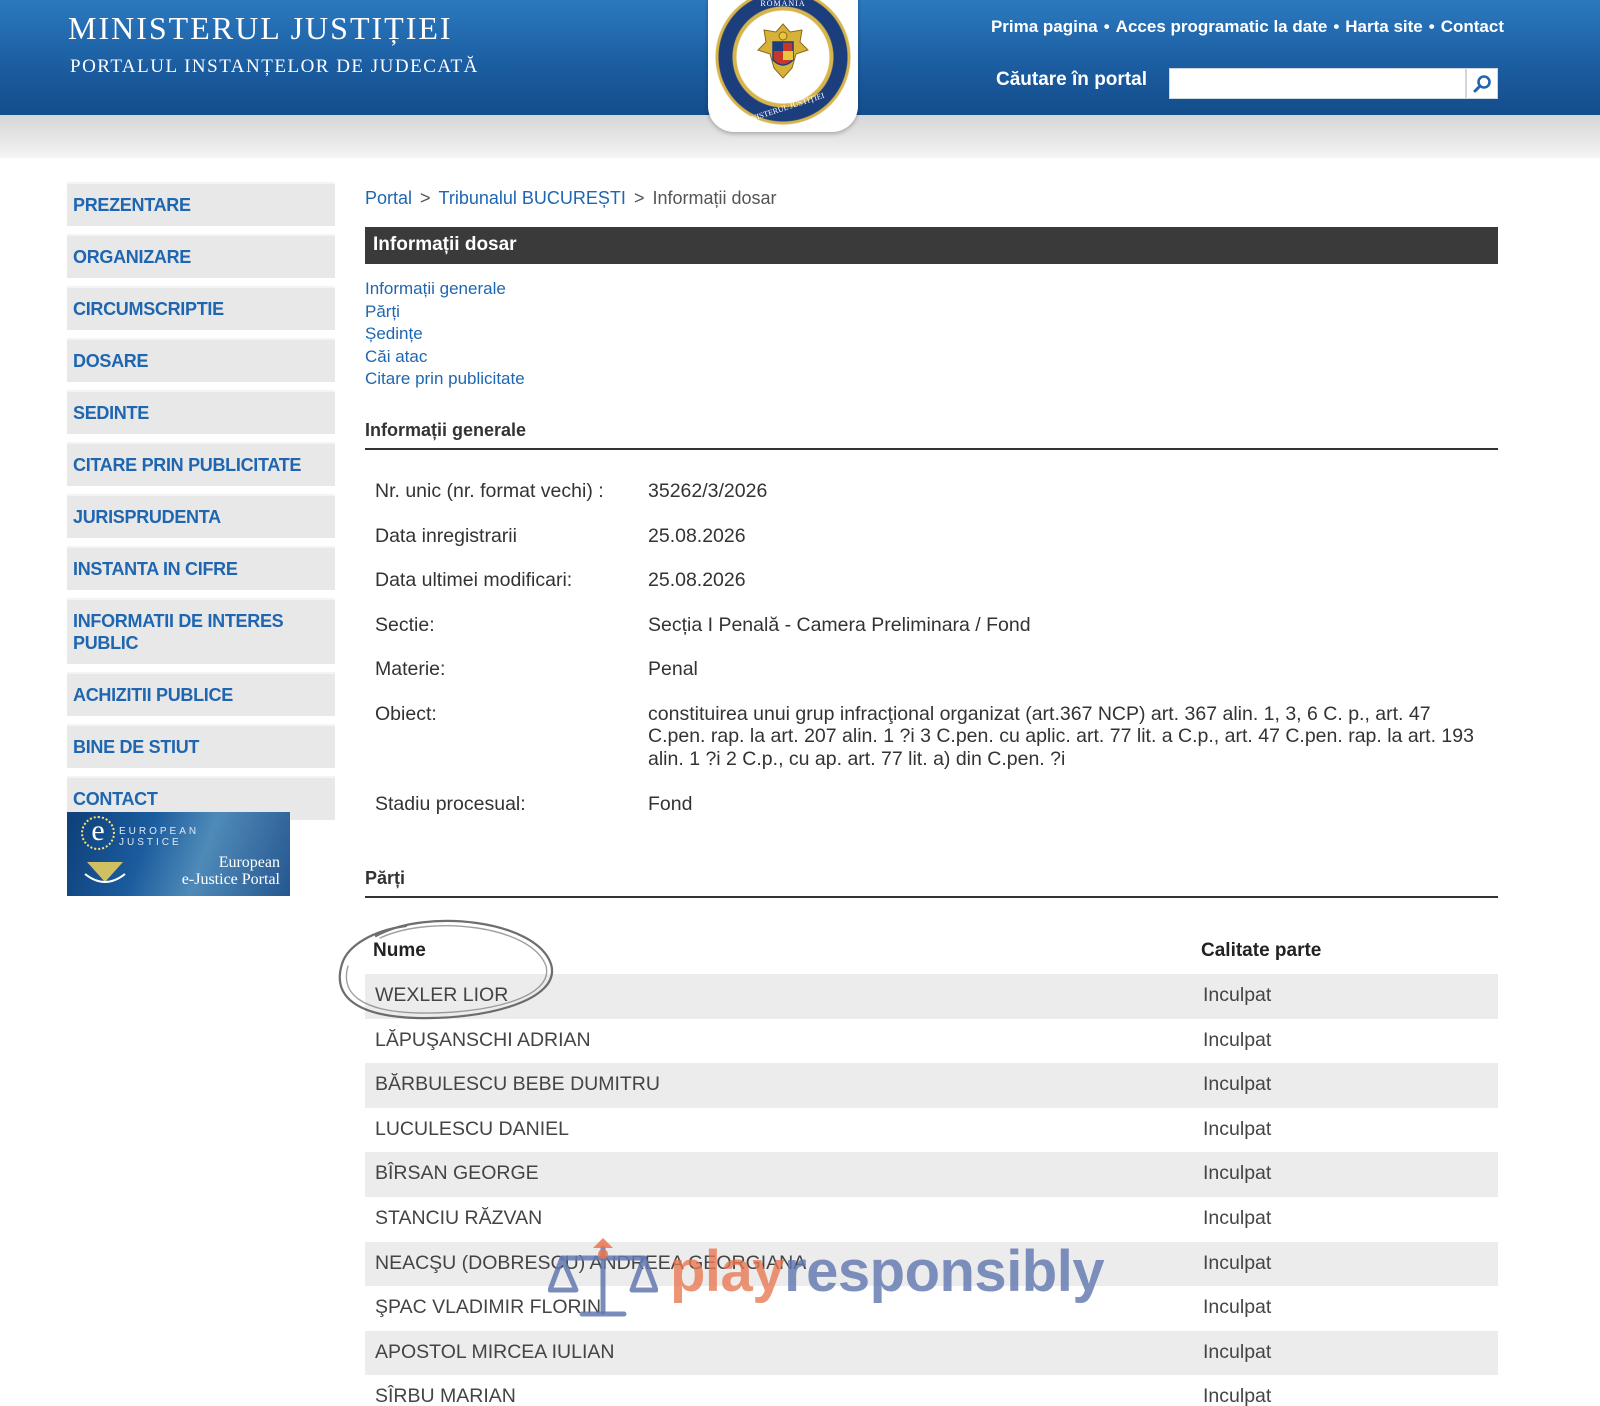 This screenshot has height=1406, width=1600. I want to click on anchor-link-hearings: Ședințe, so click(445, 334).